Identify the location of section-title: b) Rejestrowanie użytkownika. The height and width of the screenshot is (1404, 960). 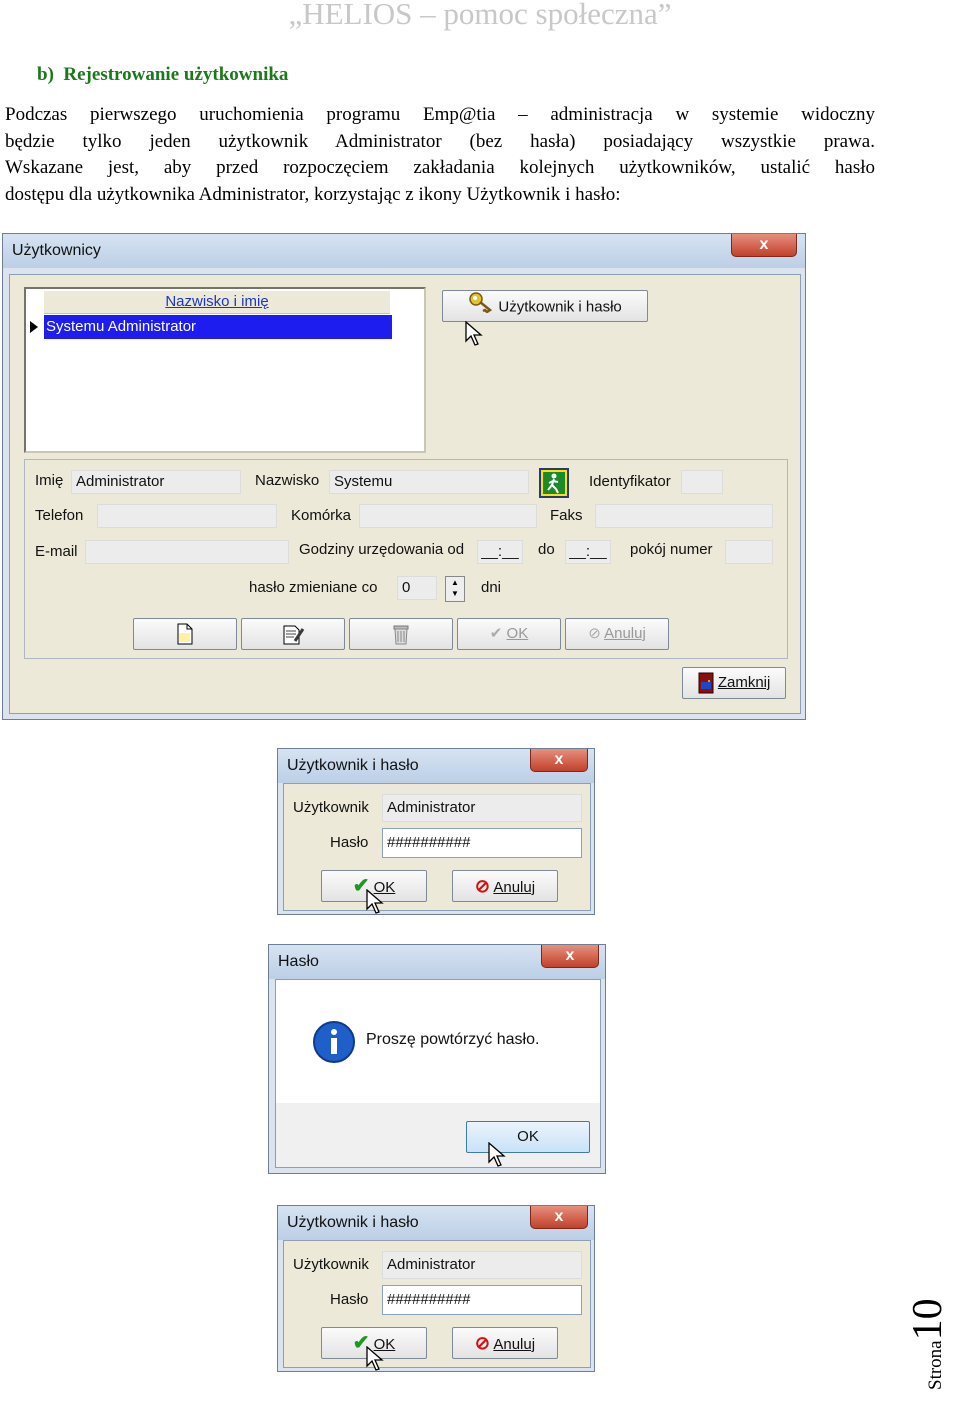
(162, 75).